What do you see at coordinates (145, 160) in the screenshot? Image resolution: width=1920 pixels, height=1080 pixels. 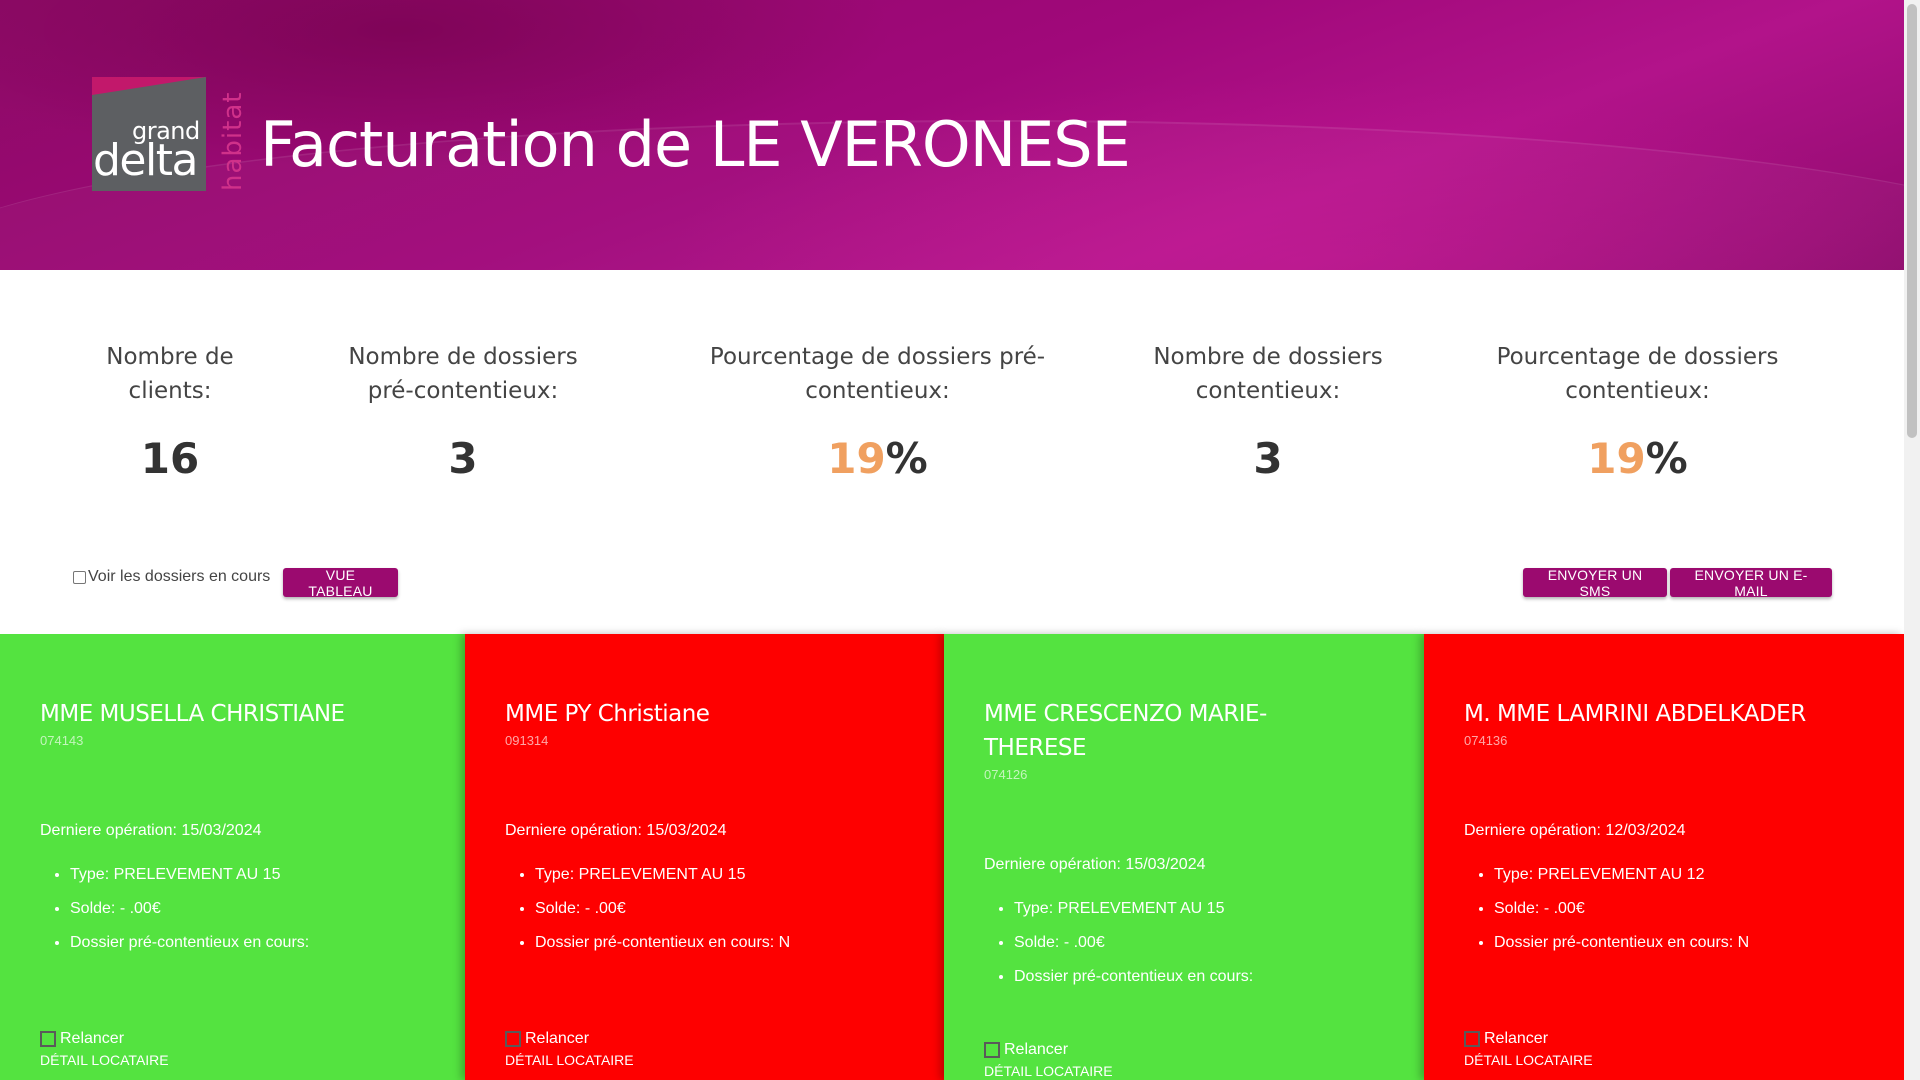 I see `logo-text-delta: delta` at bounding box center [145, 160].